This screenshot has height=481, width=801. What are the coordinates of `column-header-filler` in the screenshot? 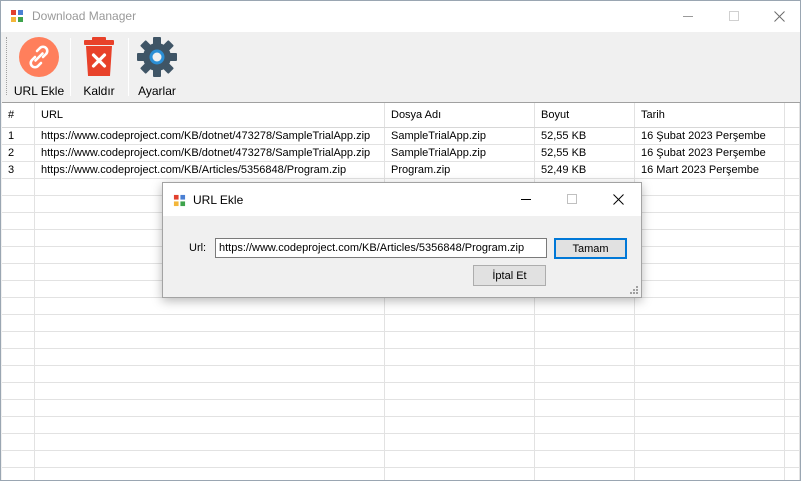 It's located at (792, 115).